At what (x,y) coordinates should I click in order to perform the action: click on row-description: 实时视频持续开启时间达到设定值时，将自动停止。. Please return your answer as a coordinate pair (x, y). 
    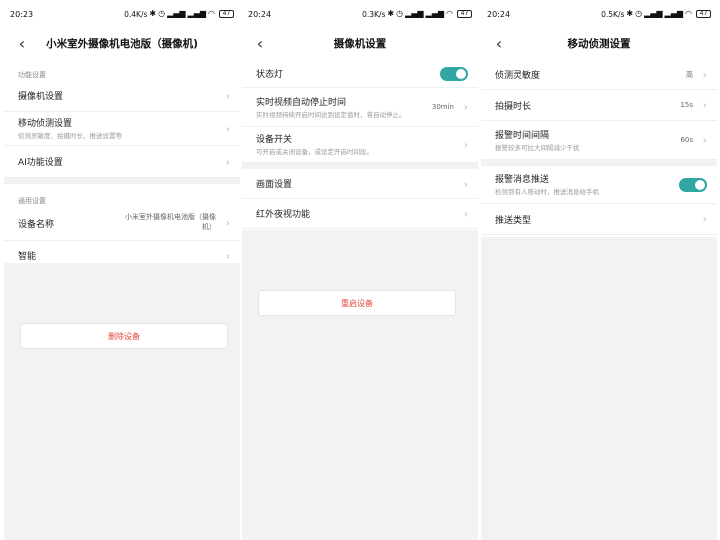
    Looking at the image, I should click on (331, 114).